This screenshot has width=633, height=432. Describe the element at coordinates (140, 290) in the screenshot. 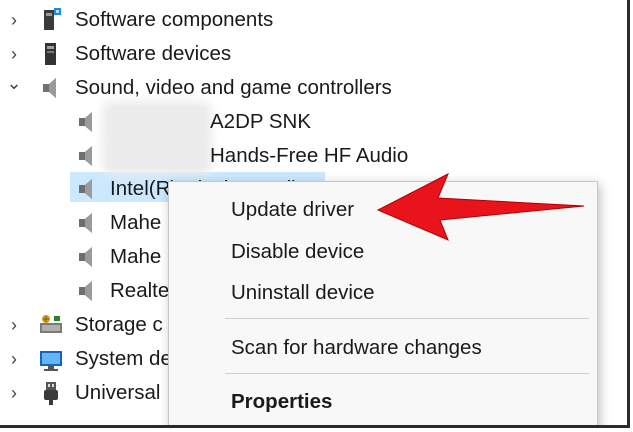

I see `tree-item-label: Realte` at that location.